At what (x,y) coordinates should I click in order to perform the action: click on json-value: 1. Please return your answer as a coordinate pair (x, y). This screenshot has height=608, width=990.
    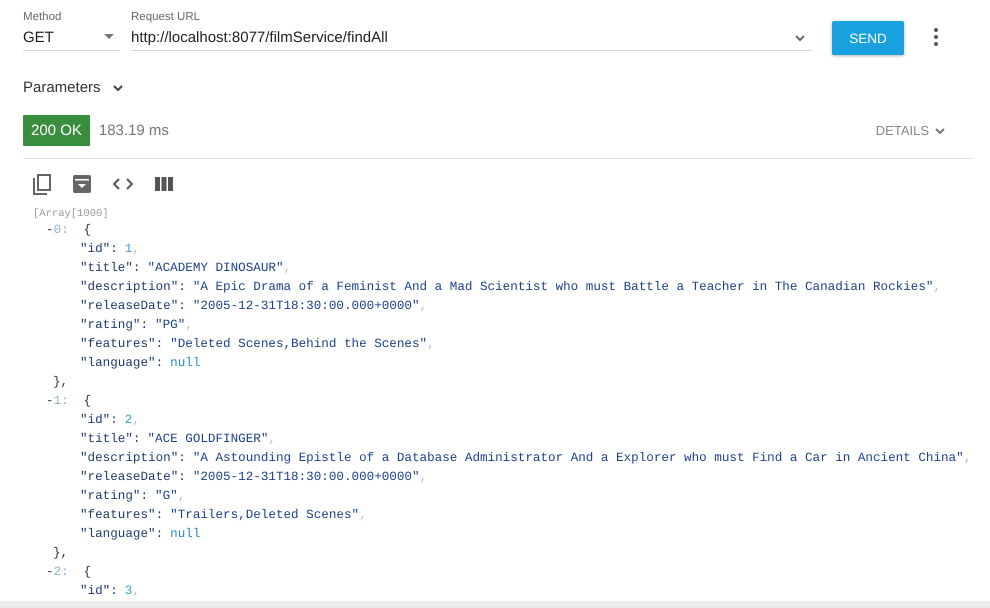
    Looking at the image, I should click on (128, 249).